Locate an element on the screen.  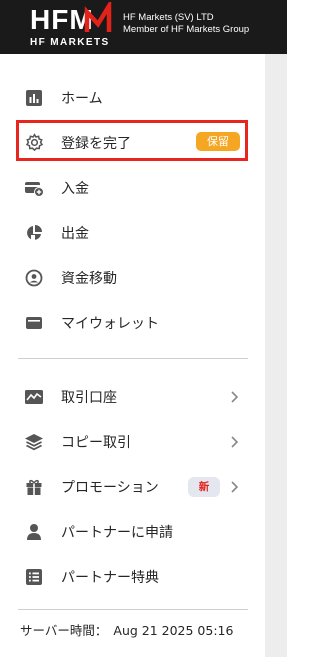
layers-icon is located at coordinates (34, 442).